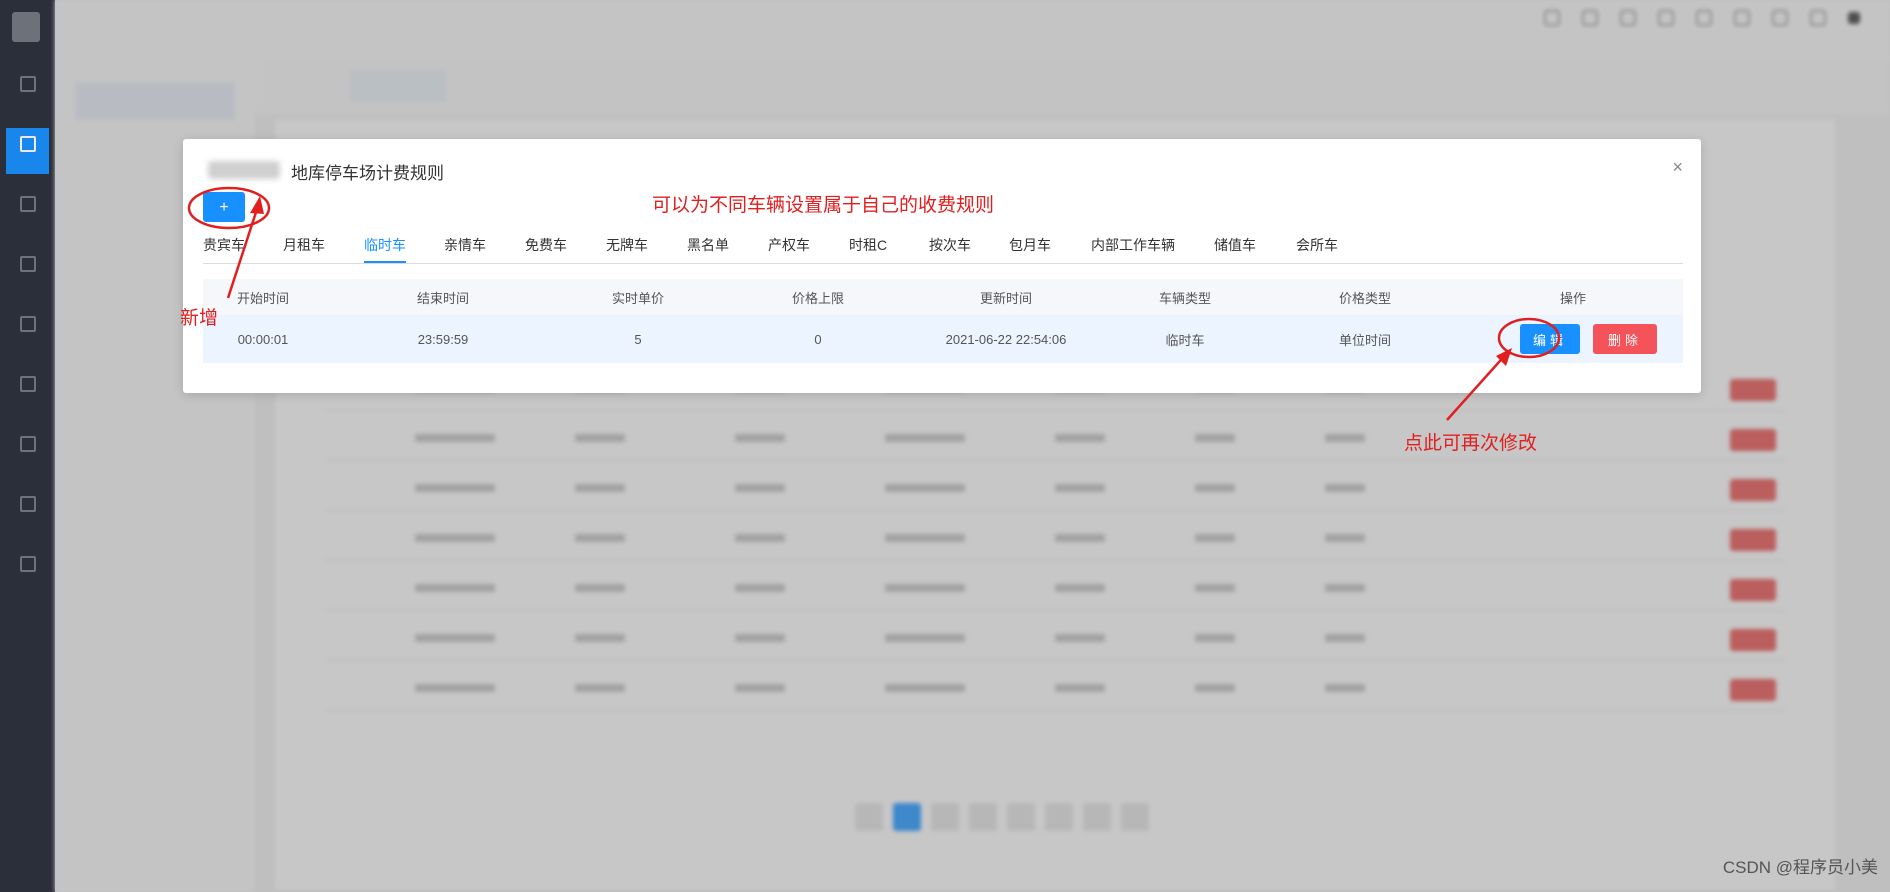 Image resolution: width=1890 pixels, height=892 pixels. What do you see at coordinates (385, 262) in the screenshot?
I see `active-tab-indicator` at bounding box center [385, 262].